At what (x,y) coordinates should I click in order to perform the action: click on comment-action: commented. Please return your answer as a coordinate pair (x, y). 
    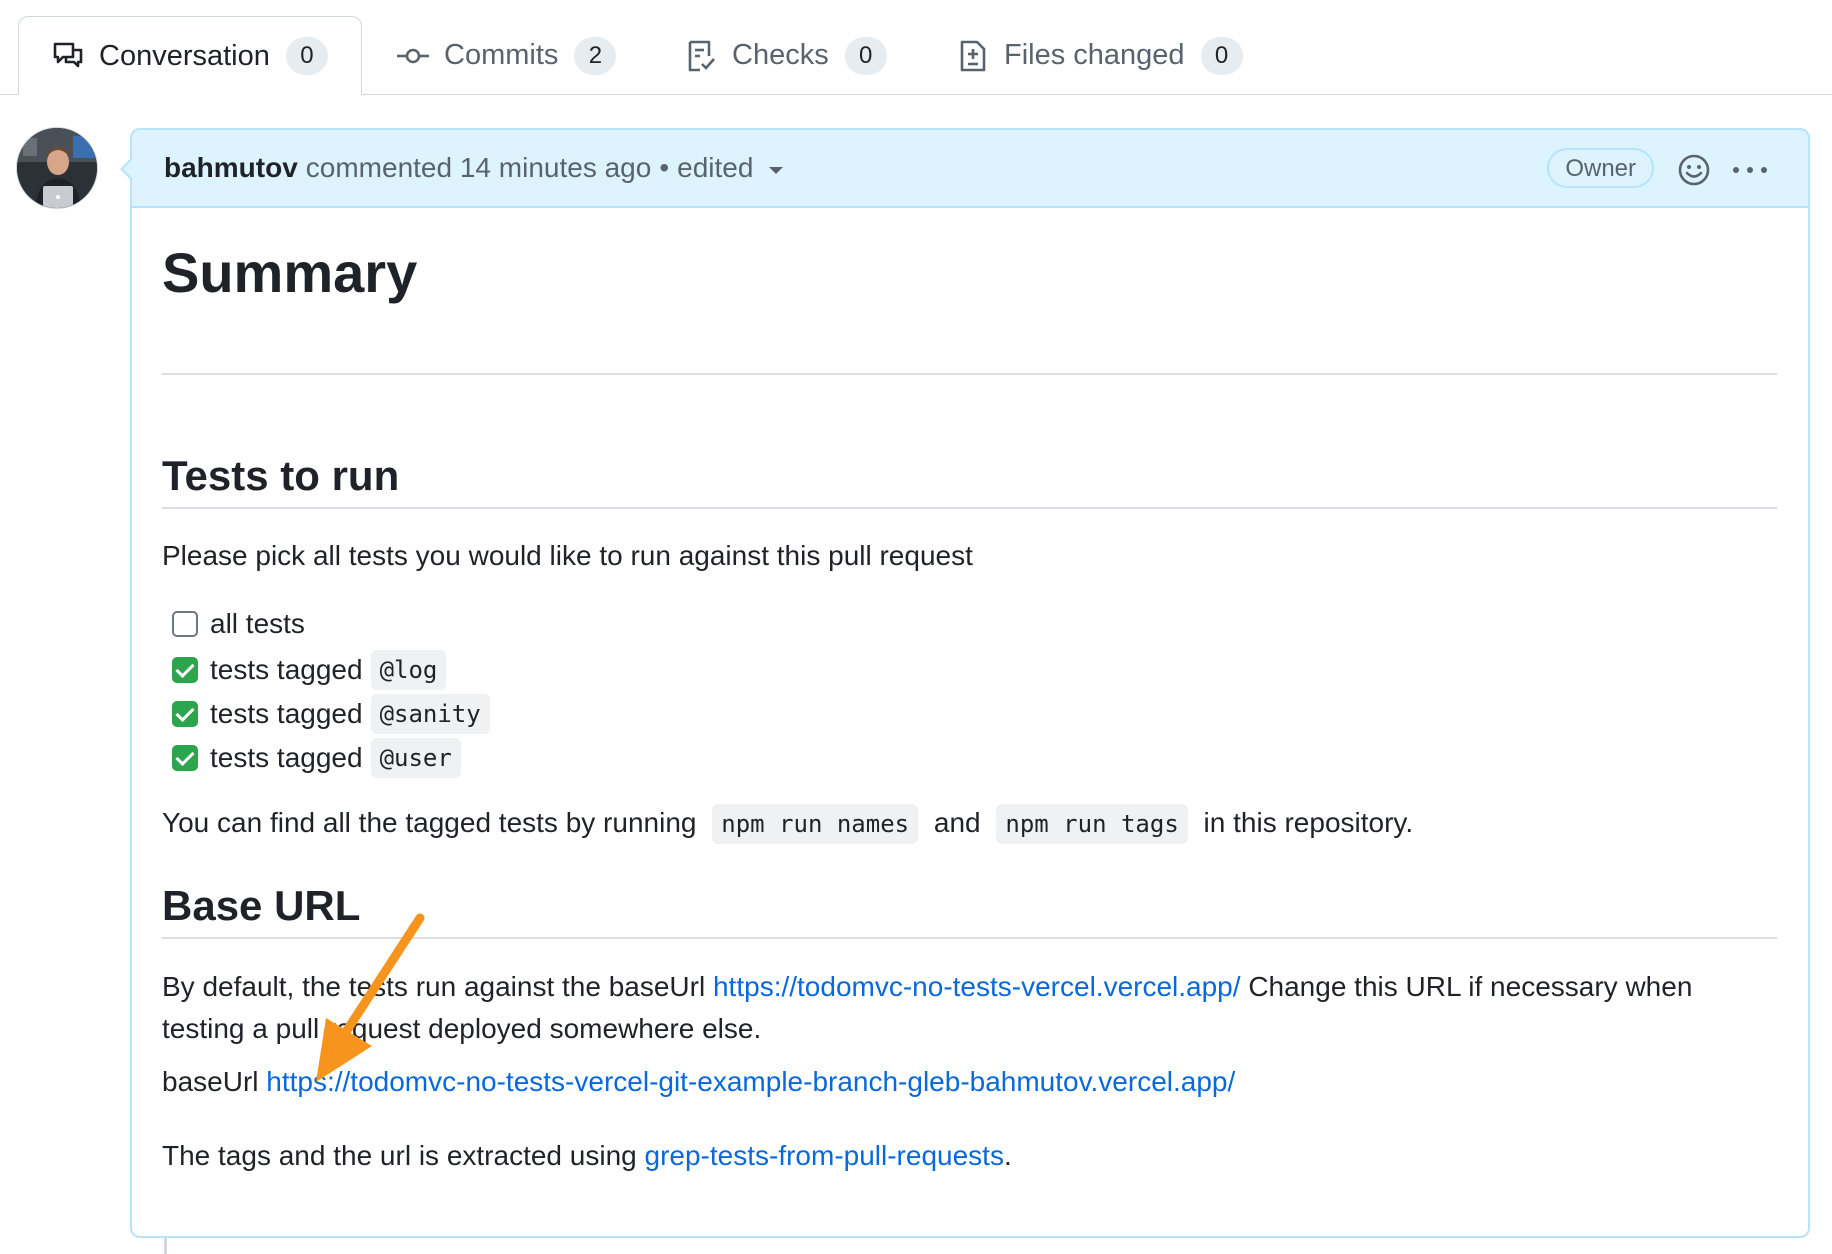
    Looking at the image, I should click on (379, 167).